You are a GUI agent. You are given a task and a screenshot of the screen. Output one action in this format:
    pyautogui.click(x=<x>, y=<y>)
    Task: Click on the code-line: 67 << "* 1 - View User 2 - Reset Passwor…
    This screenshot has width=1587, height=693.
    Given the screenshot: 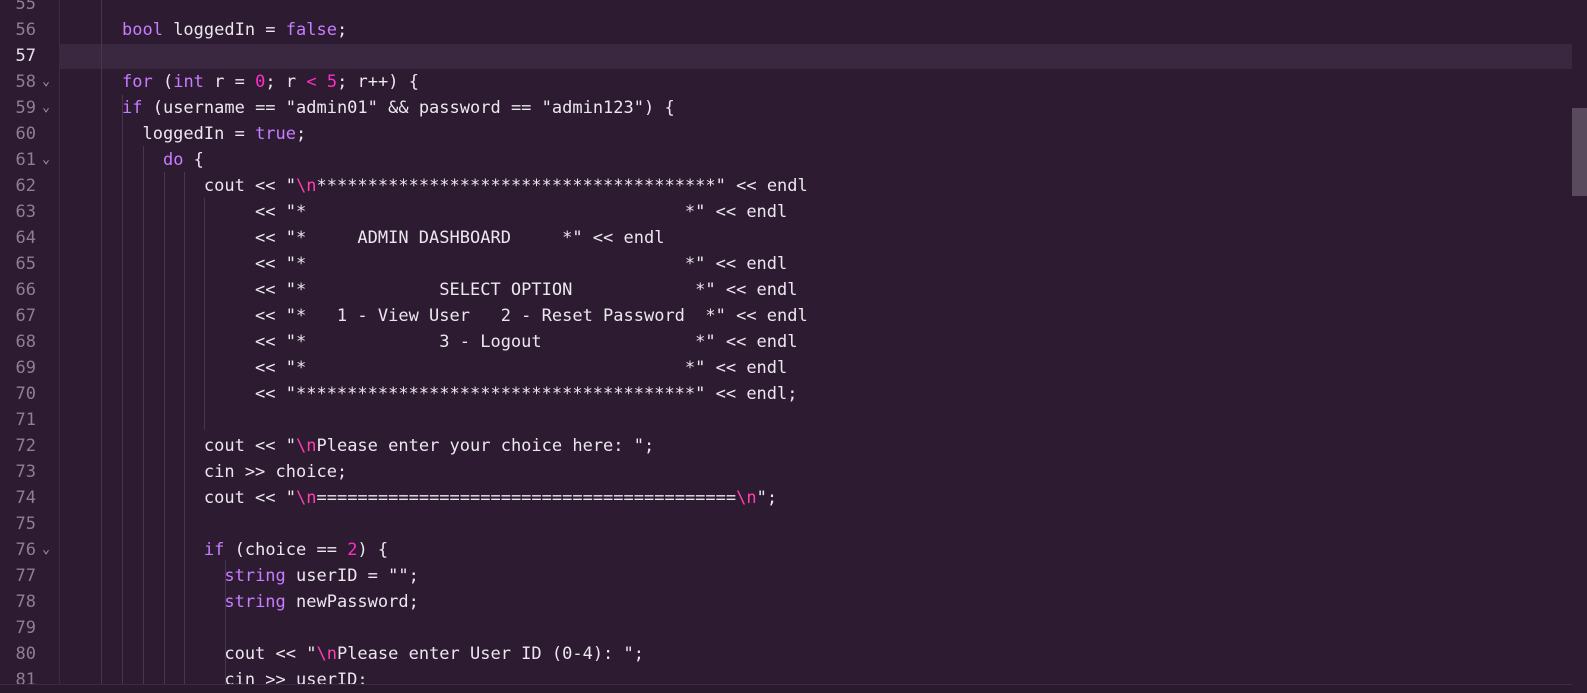 What is the action you would take?
    pyautogui.click(x=786, y=316)
    